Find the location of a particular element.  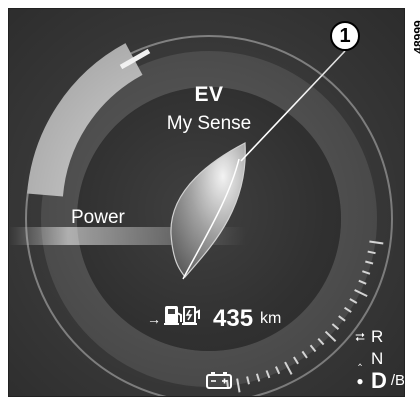

gear-d-label: D is located at coordinates (379, 380).